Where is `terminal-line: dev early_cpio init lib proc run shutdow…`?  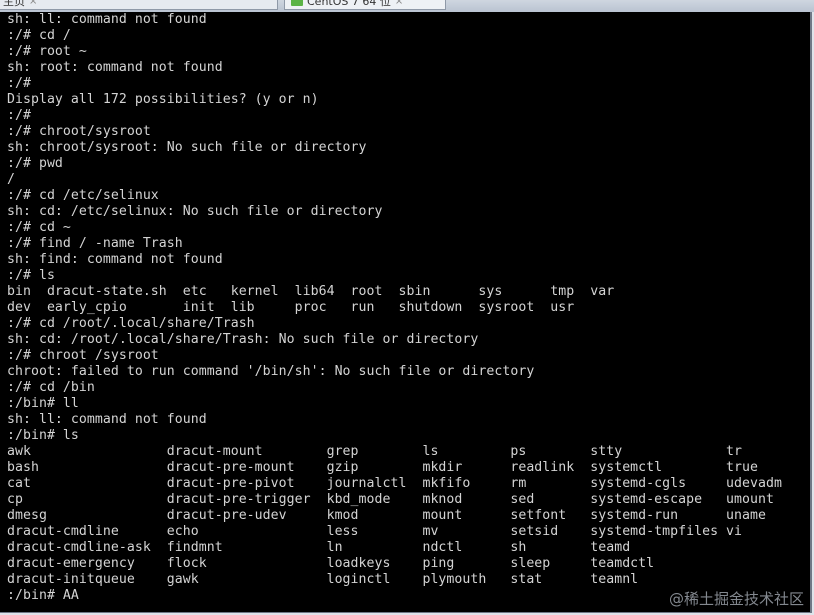 terminal-line: dev early_cpio init lib proc run shutdow… is located at coordinates (291, 307).